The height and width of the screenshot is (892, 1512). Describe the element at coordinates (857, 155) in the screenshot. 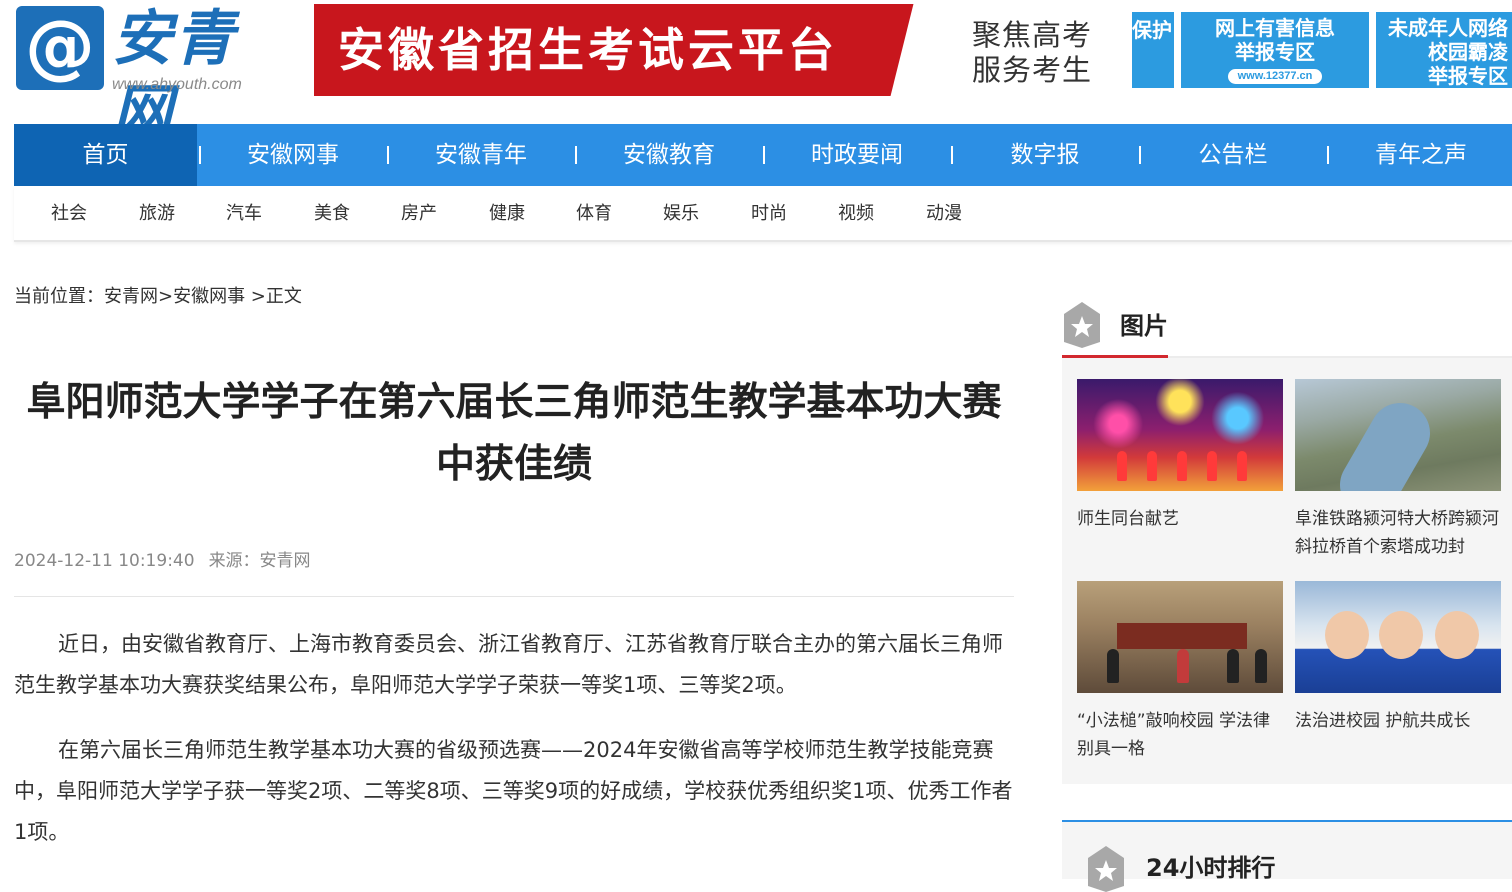

I see `nav-item-current-affairs: 时政要闻` at that location.